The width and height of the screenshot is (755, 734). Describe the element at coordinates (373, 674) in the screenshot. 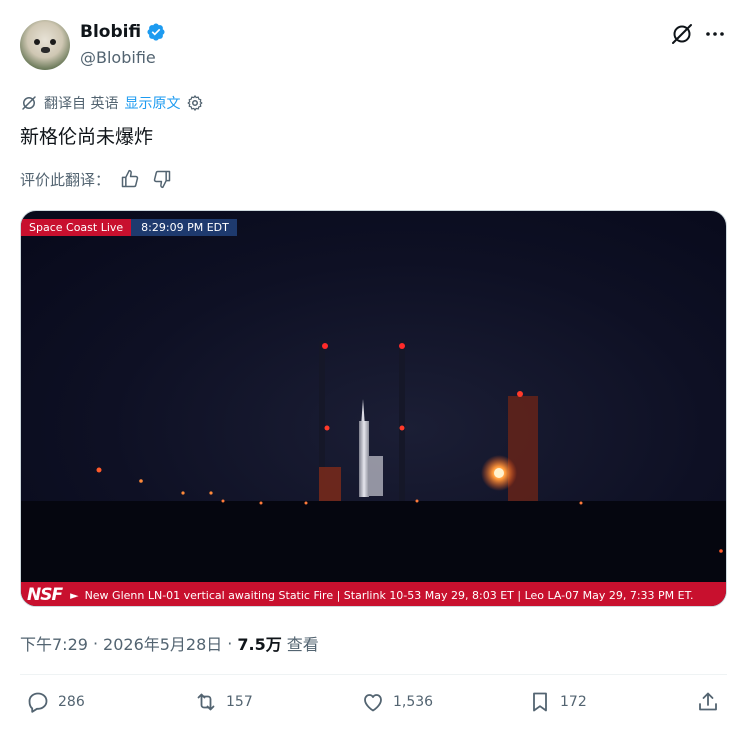

I see `divider` at that location.